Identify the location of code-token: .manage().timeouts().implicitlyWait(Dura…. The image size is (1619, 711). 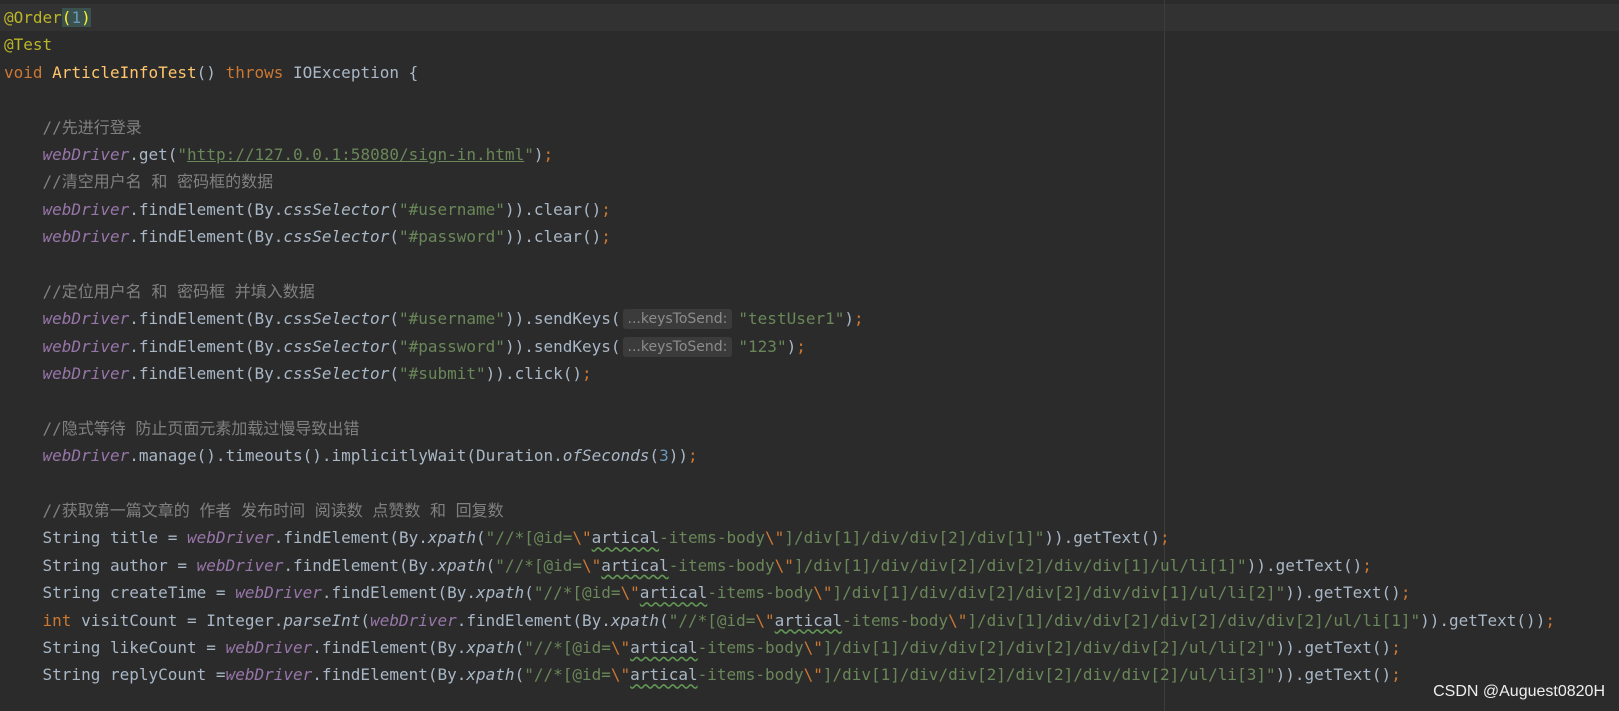
(346, 456).